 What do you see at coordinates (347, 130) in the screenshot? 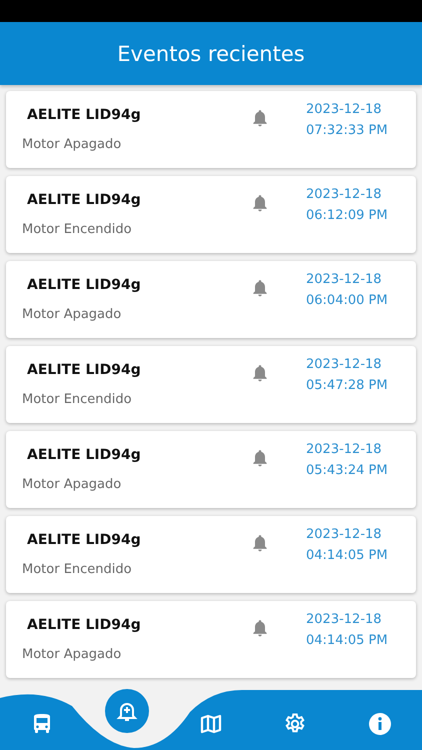
I see `event-time: 07:32:33 PM` at bounding box center [347, 130].